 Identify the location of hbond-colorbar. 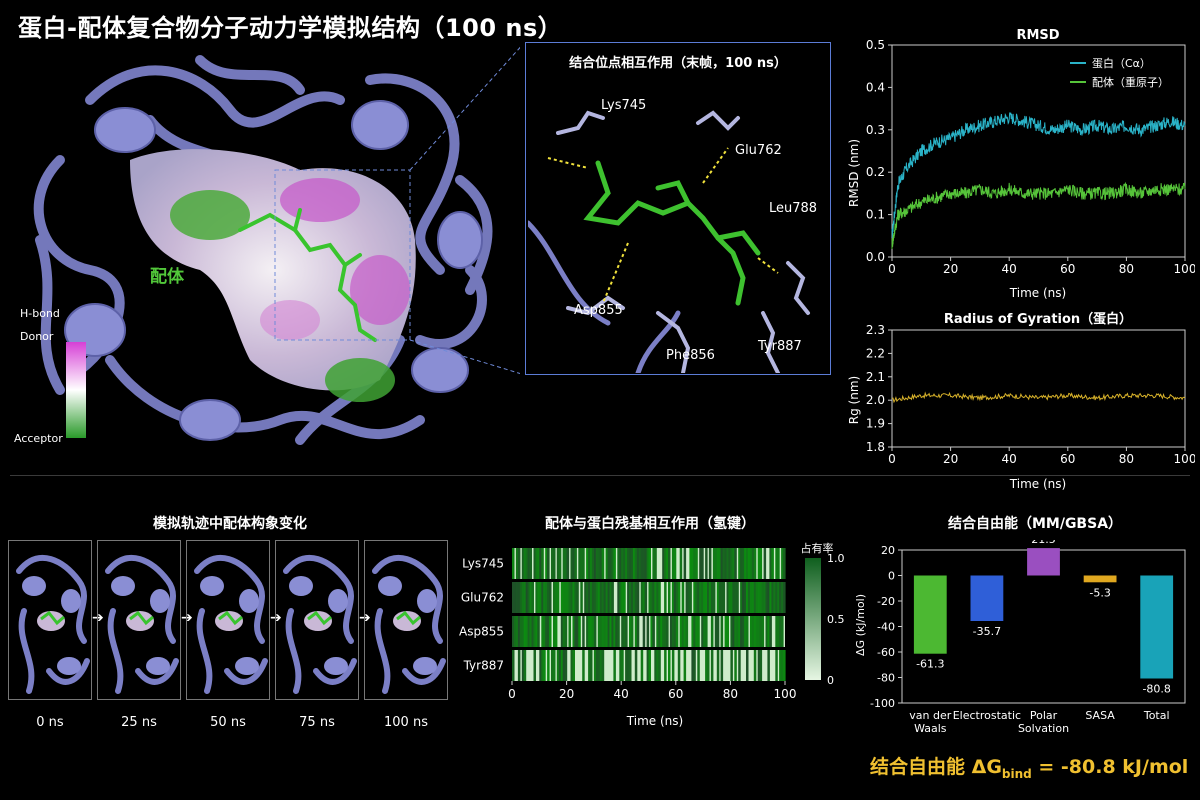
(813, 619).